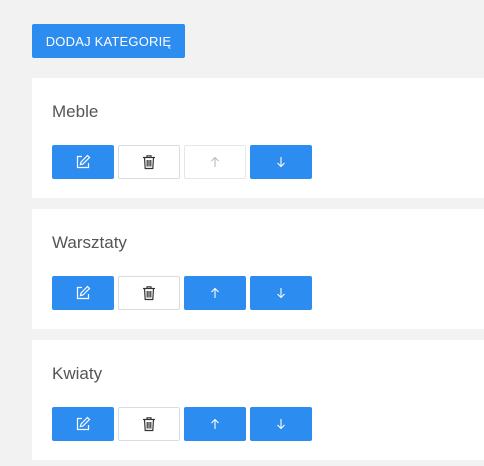 The height and width of the screenshot is (466, 484). What do you see at coordinates (77, 373) in the screenshot?
I see `category-name: Kwiaty` at bounding box center [77, 373].